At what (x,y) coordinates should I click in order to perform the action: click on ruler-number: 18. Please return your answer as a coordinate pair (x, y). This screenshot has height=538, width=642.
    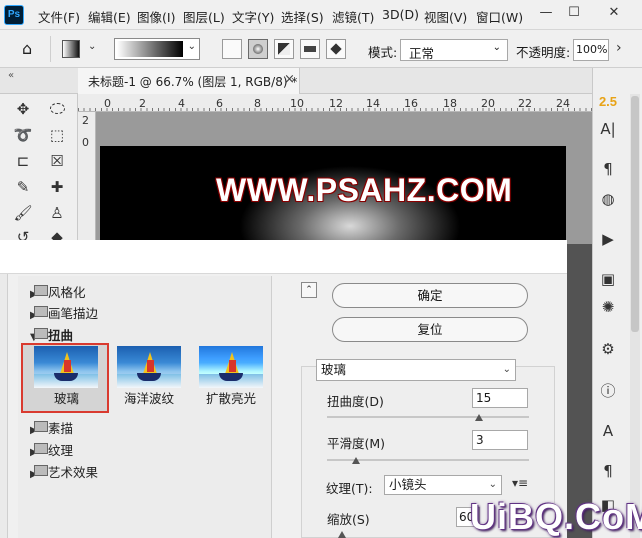
    Looking at the image, I should click on (450, 103).